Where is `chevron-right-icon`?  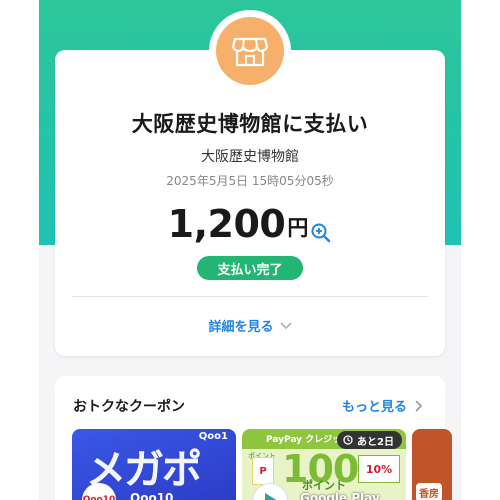
chevron-right-icon is located at coordinates (418, 405).